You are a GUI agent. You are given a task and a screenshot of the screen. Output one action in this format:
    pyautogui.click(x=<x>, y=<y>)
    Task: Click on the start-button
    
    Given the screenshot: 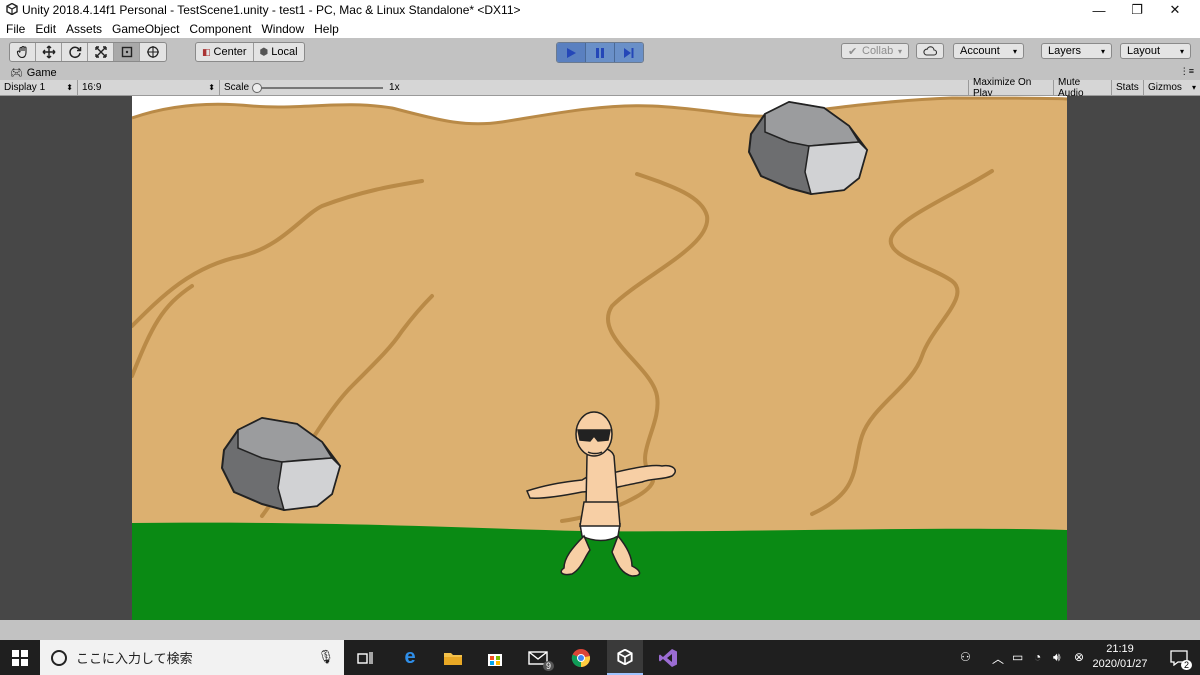 What is the action you would take?
    pyautogui.click(x=20, y=657)
    